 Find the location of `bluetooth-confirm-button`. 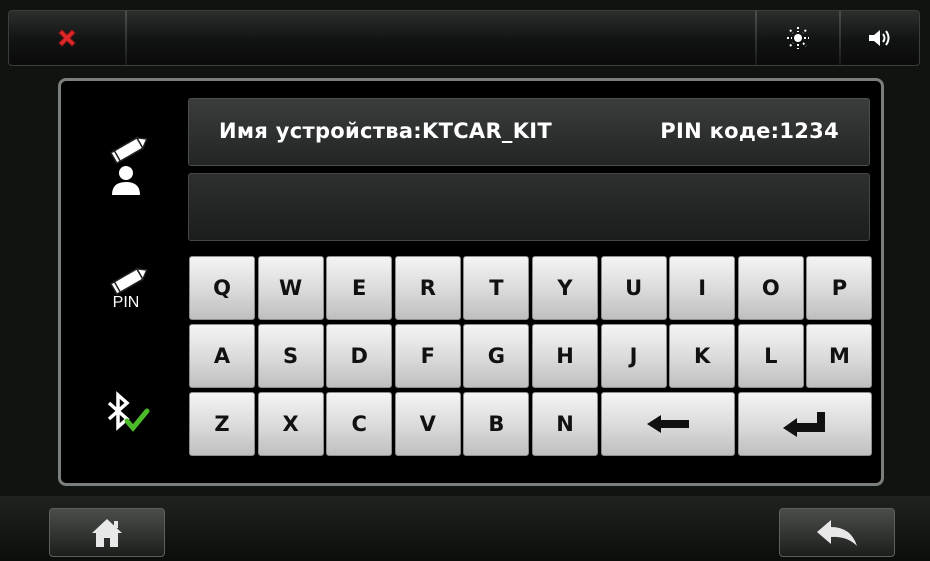

bluetooth-confirm-button is located at coordinates (126, 413).